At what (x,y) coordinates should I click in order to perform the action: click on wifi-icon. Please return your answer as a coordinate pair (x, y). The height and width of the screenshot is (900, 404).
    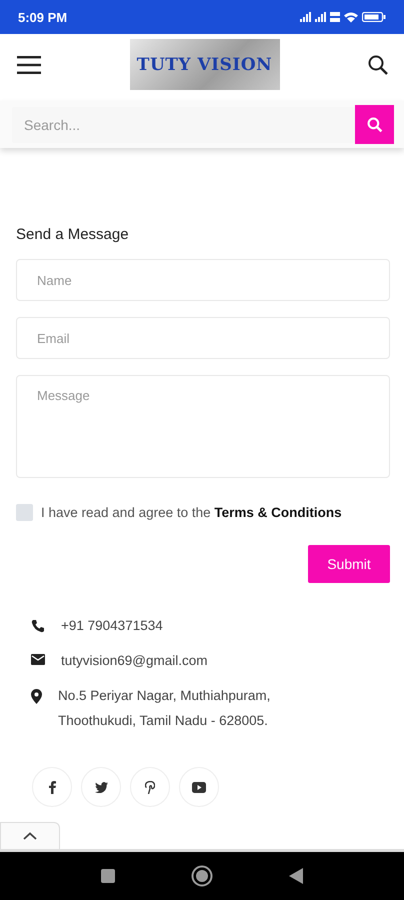
    Looking at the image, I should click on (351, 17).